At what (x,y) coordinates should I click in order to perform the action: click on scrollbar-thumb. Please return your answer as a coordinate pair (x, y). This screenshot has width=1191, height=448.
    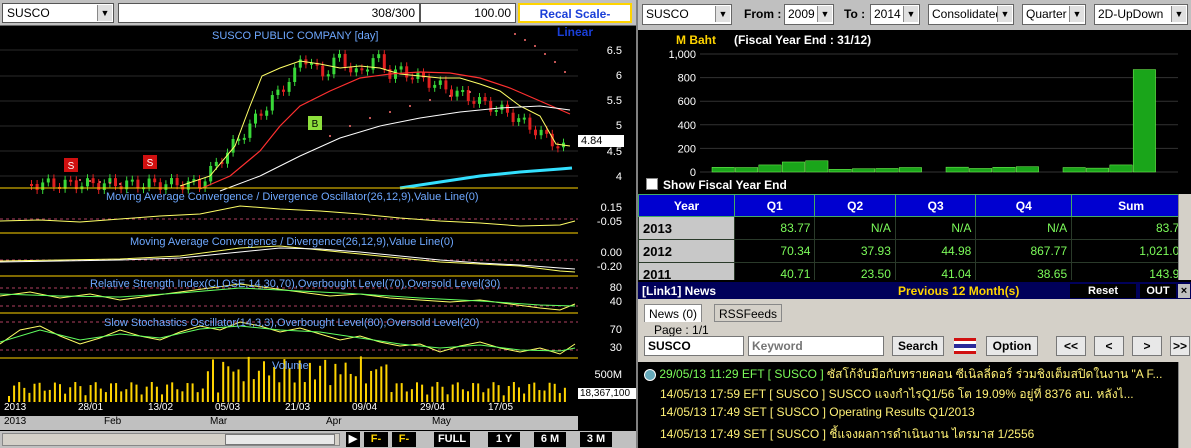
    Looking at the image, I should click on (280, 439).